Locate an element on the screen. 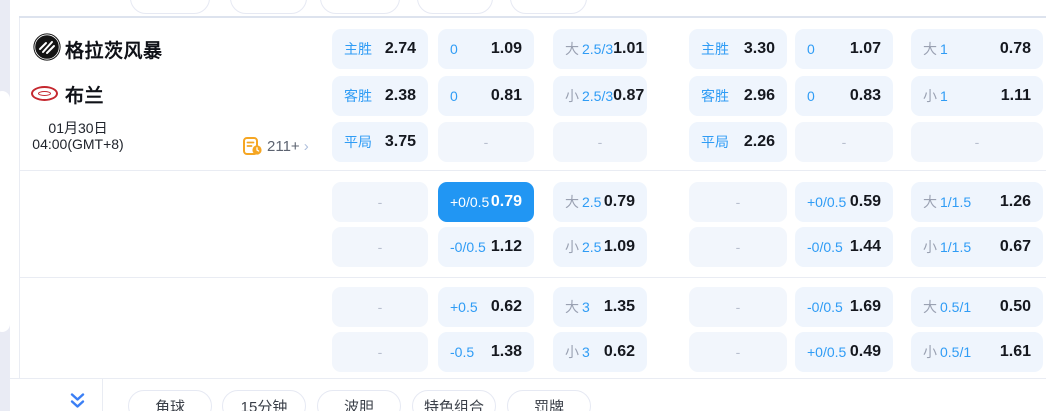 This screenshot has height=411, width=1046. odds-value: 0.62 is located at coordinates (619, 351).